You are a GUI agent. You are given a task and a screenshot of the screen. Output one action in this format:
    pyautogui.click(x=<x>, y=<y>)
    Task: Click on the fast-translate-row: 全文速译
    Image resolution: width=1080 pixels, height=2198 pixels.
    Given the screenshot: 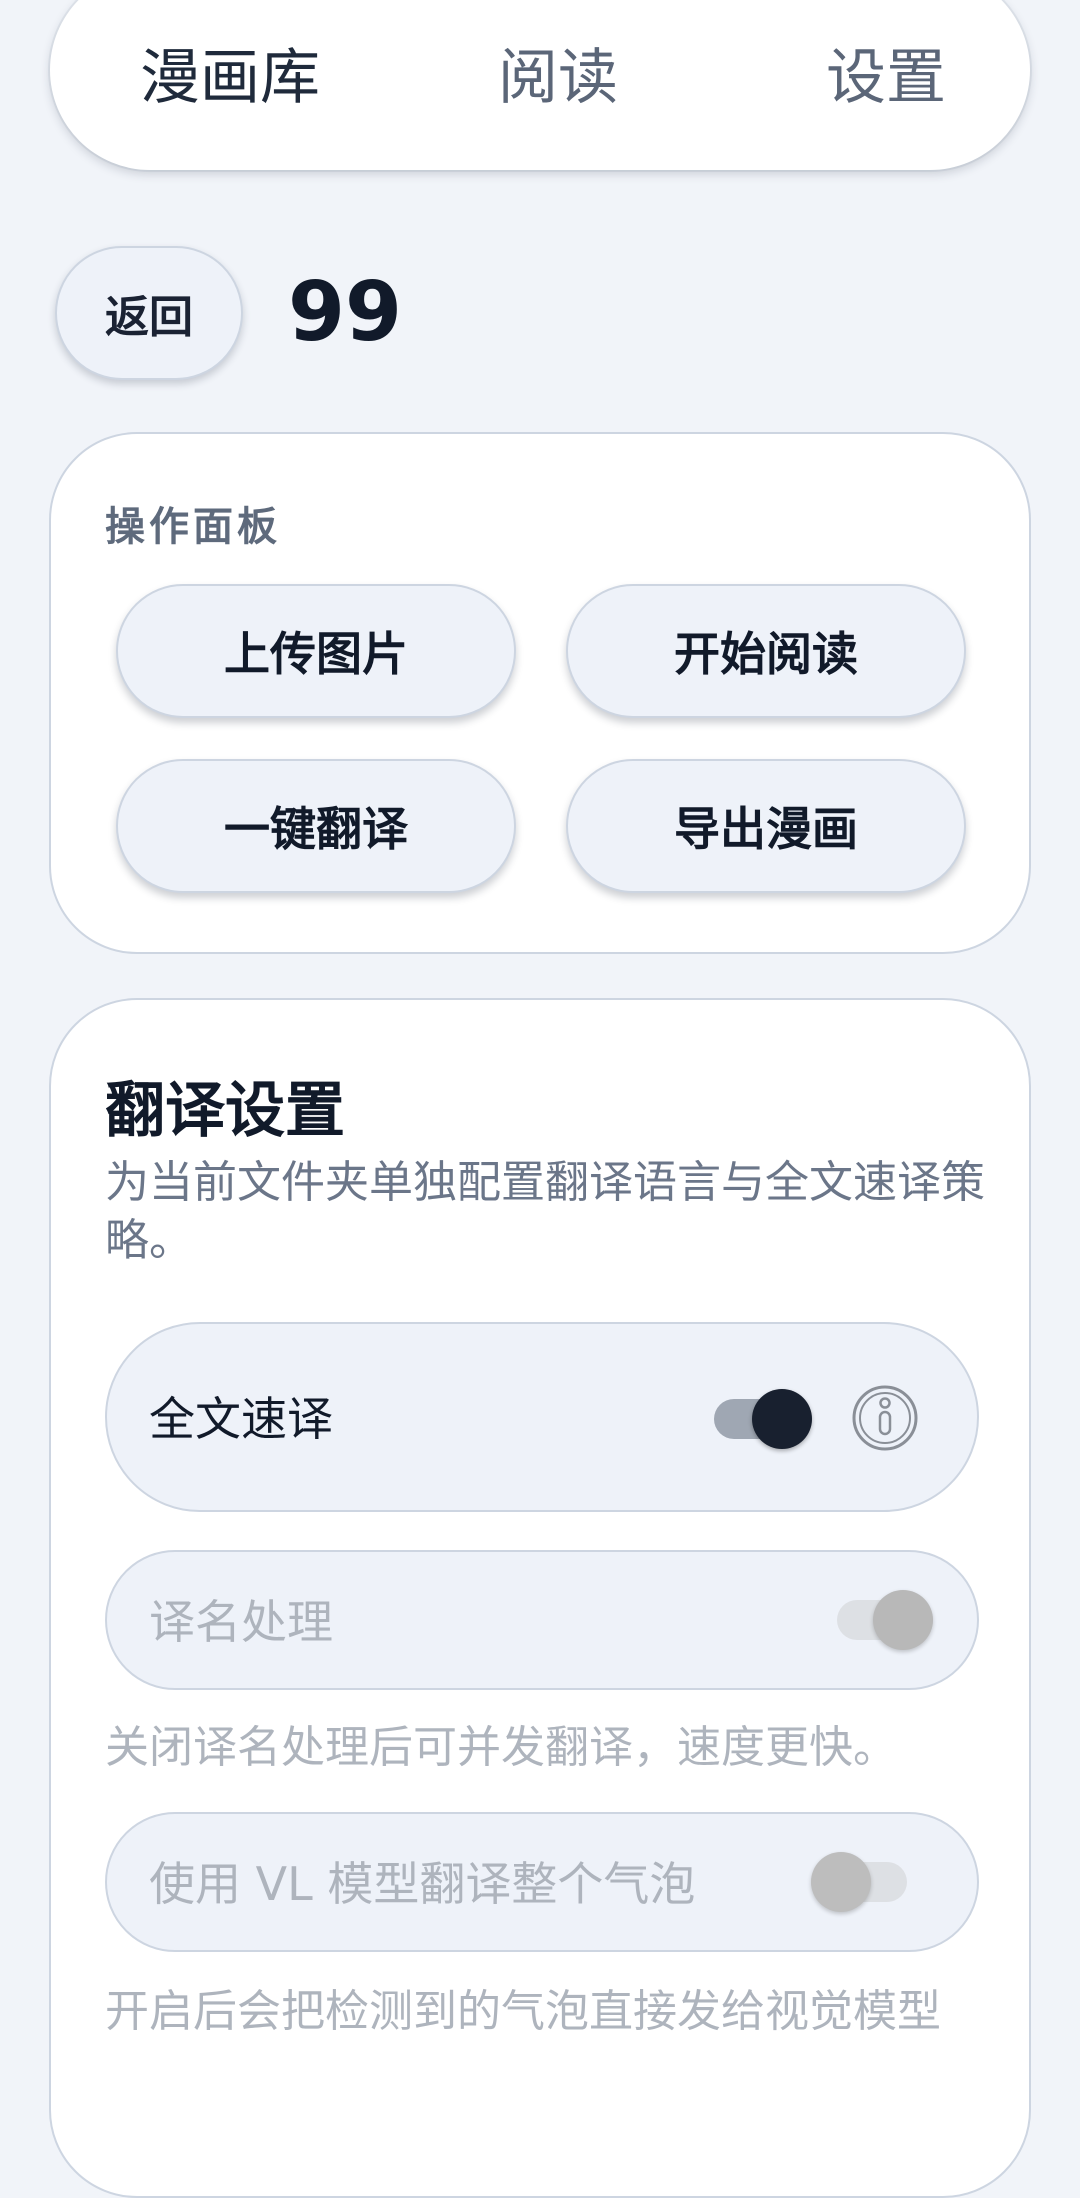 What is the action you would take?
    pyautogui.click(x=542, y=1417)
    